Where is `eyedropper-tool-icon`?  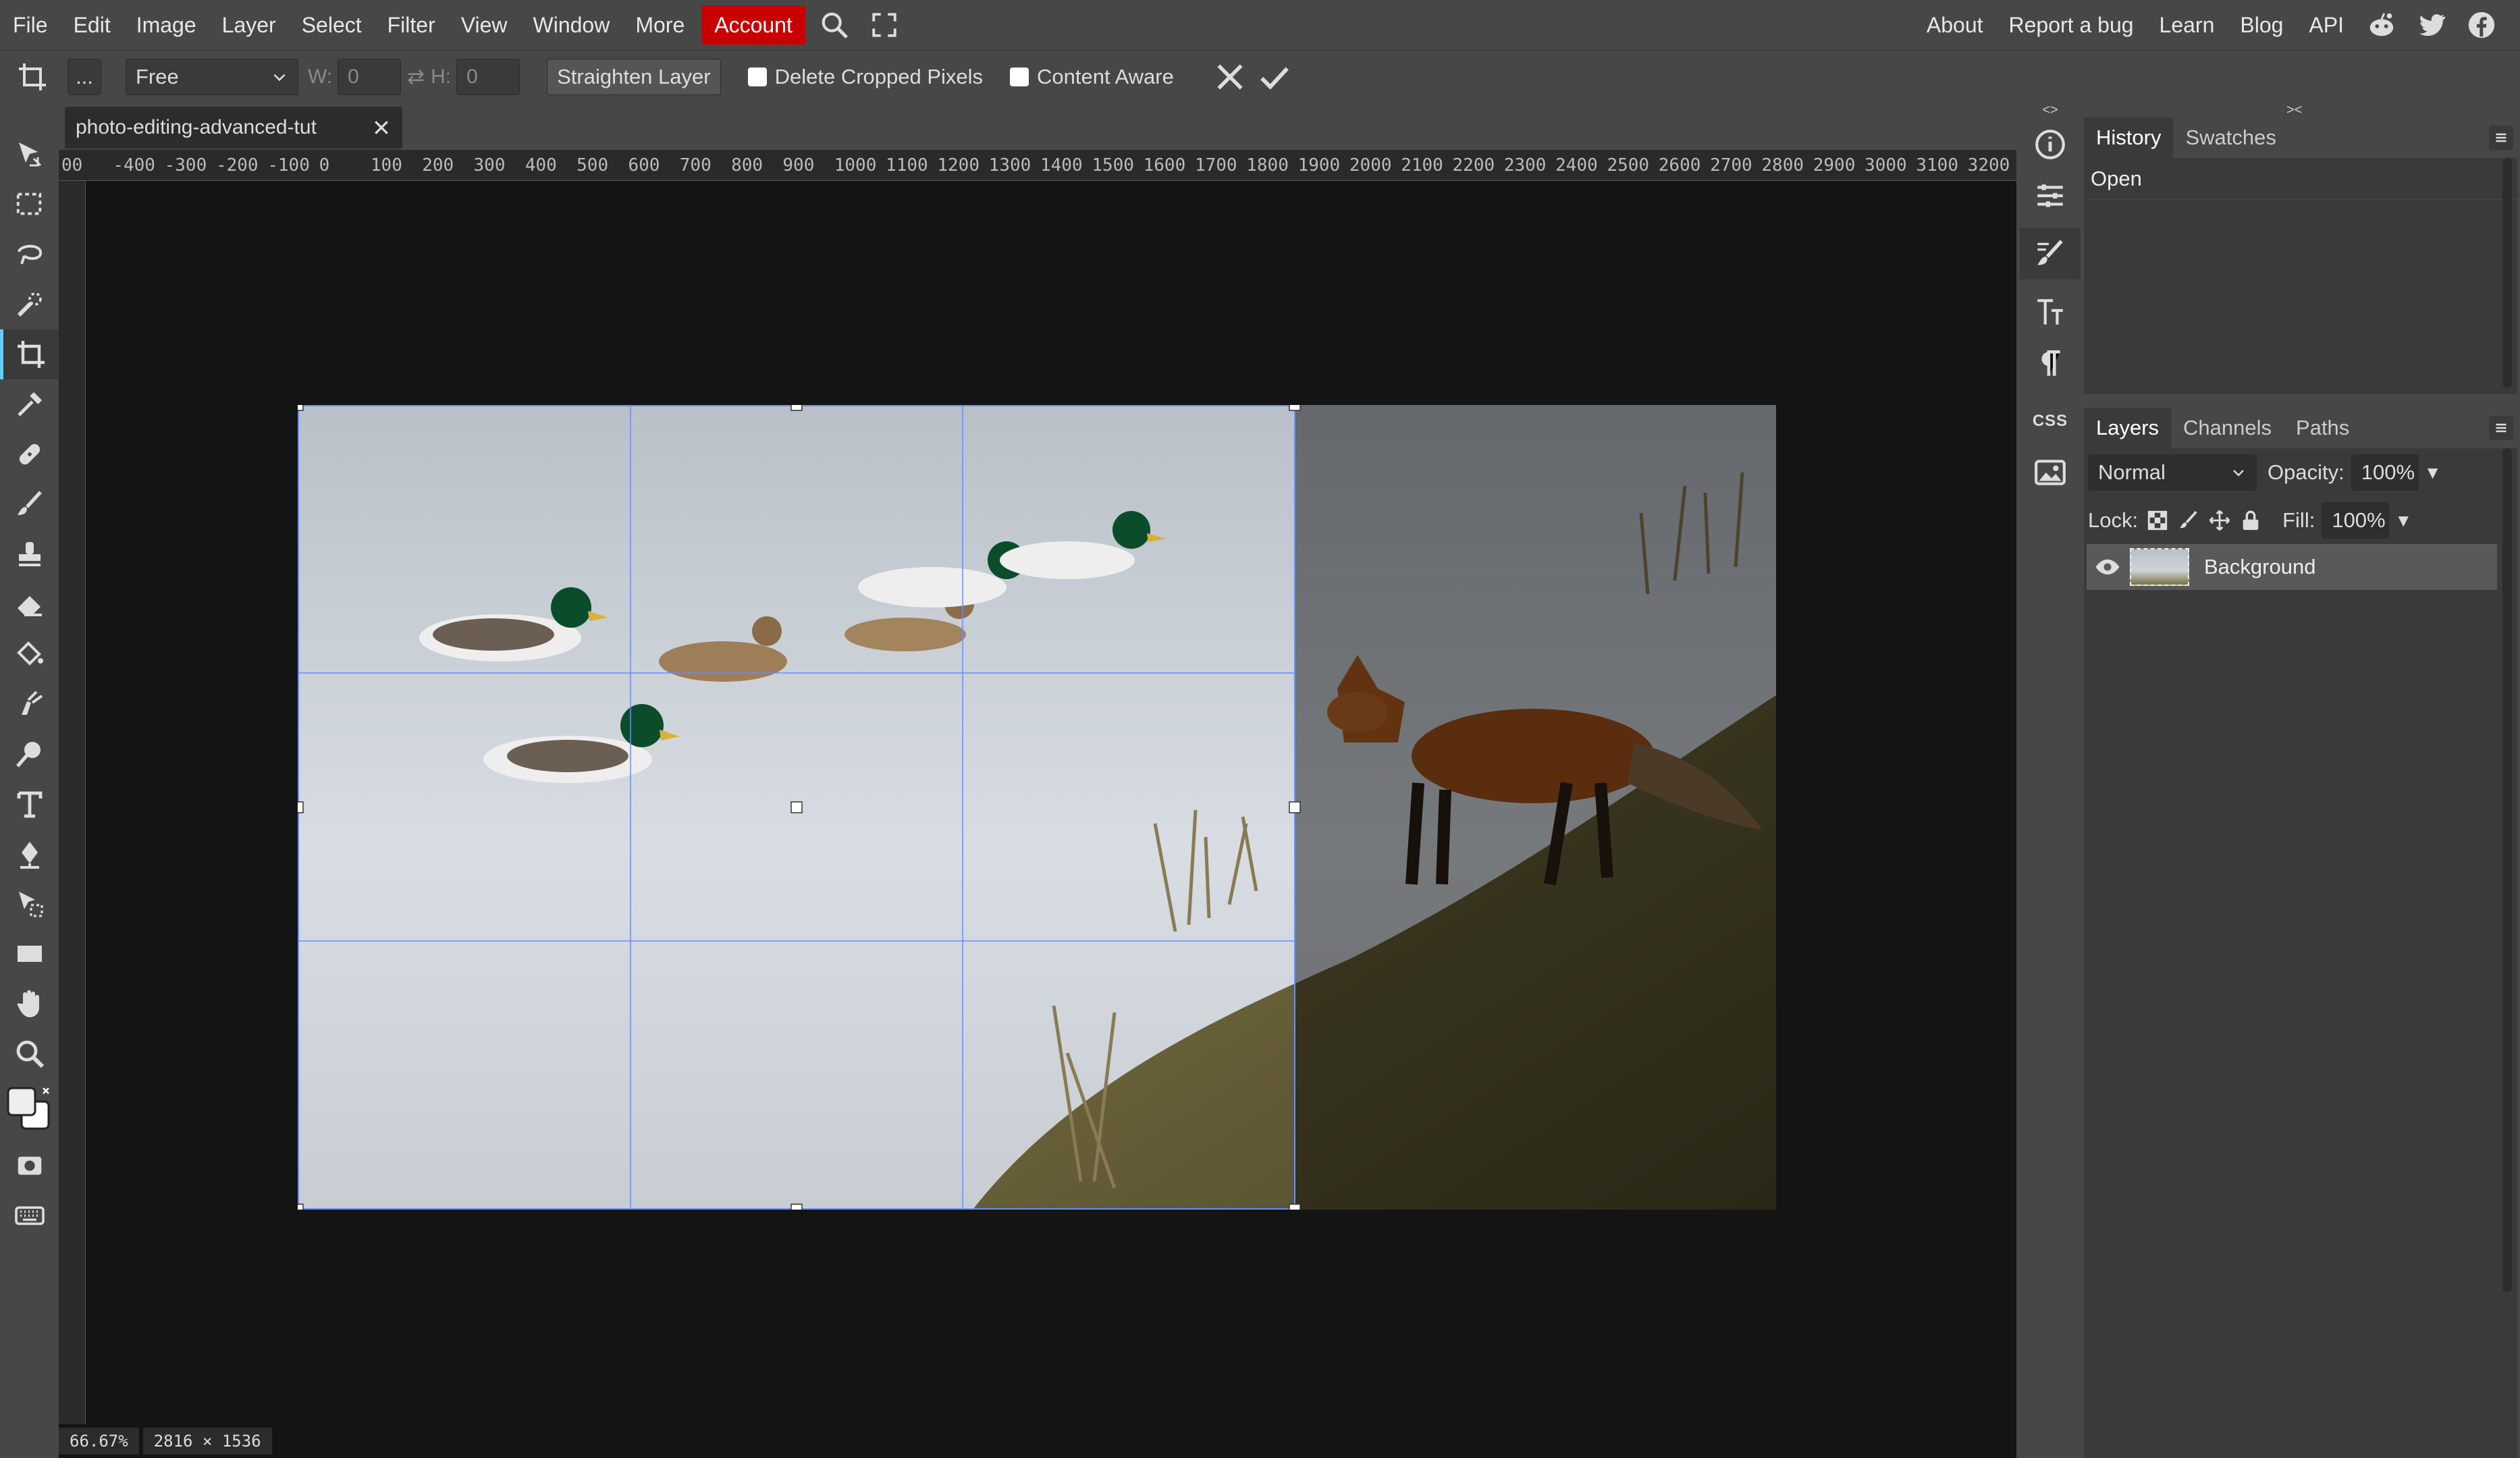 eyedropper-tool-icon is located at coordinates (29, 404).